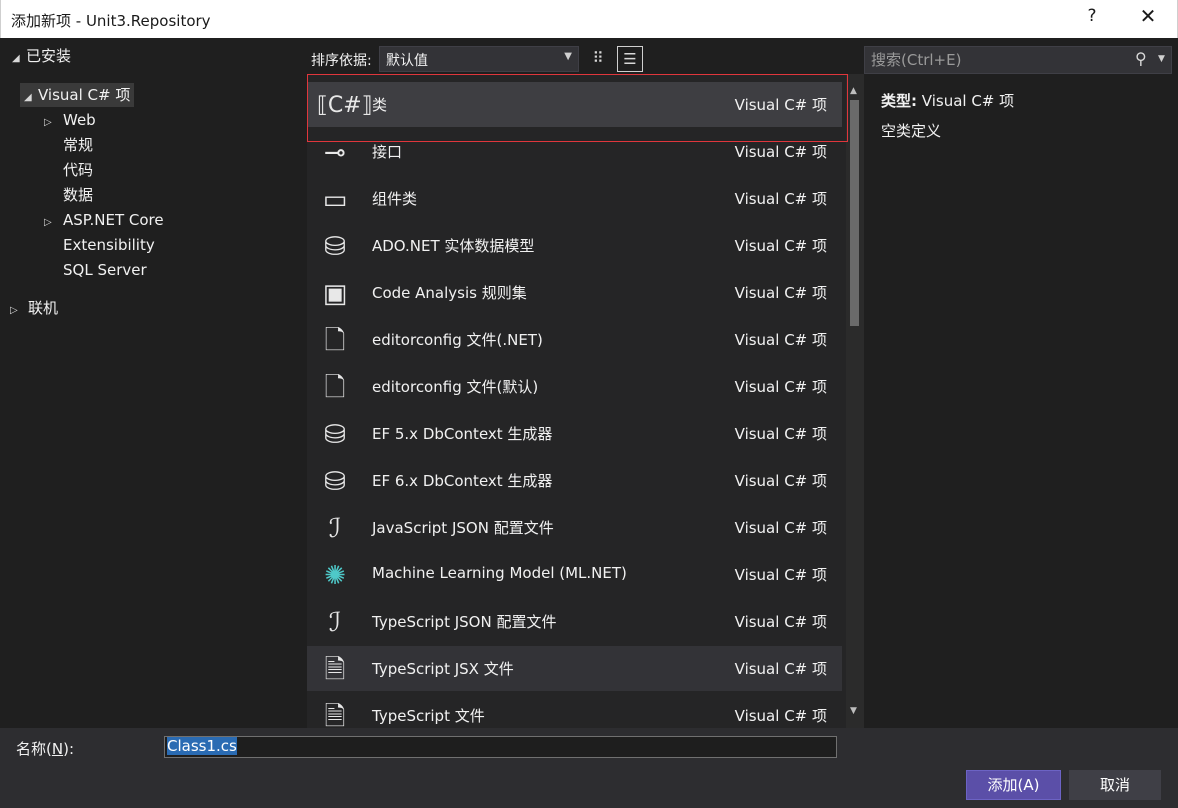  What do you see at coordinates (574, 621) in the screenshot?
I see `list-item: ℐ TypeScript JSON 配置文件 Visual C# 项` at bounding box center [574, 621].